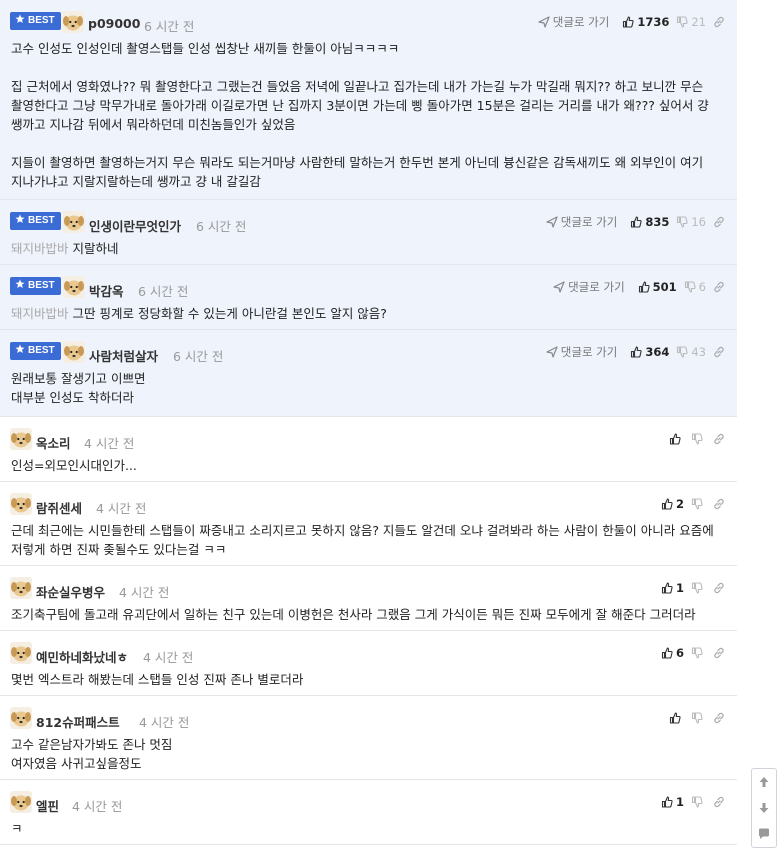 The height and width of the screenshot is (852, 780). I want to click on upvote-count: 501, so click(664, 287).